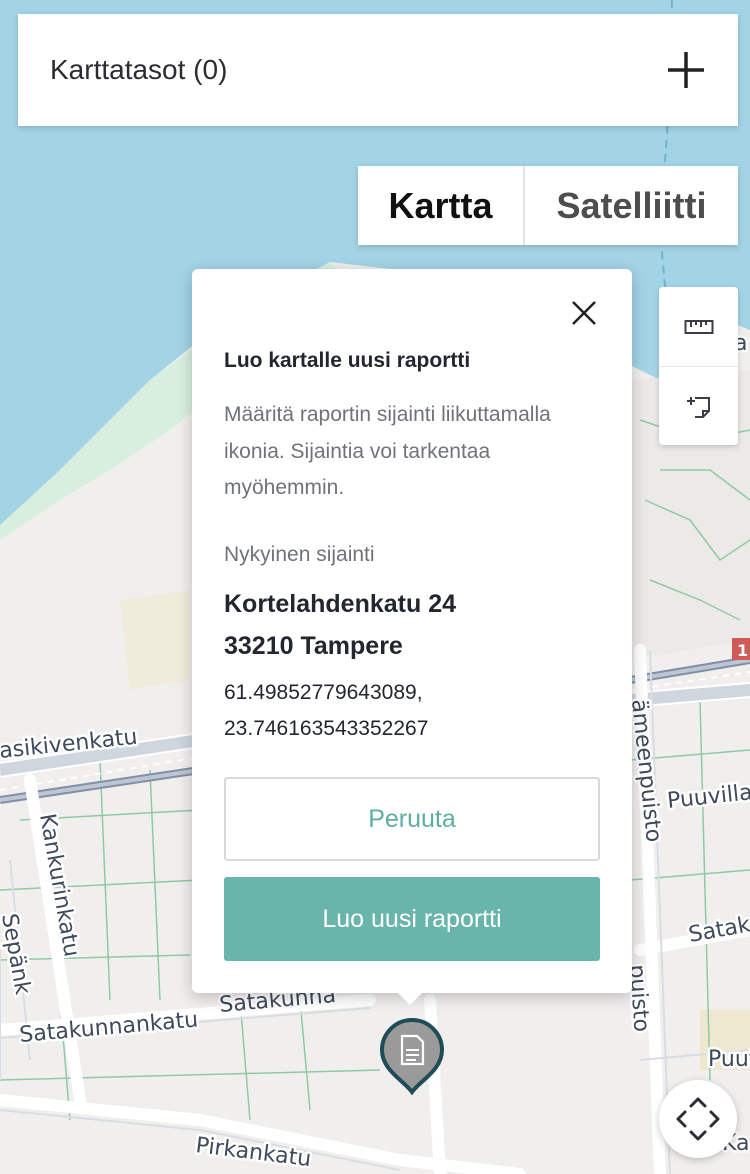 Image resolution: width=750 pixels, height=1174 pixels. What do you see at coordinates (412, 1055) in the screenshot?
I see `document-marker-icon` at bounding box center [412, 1055].